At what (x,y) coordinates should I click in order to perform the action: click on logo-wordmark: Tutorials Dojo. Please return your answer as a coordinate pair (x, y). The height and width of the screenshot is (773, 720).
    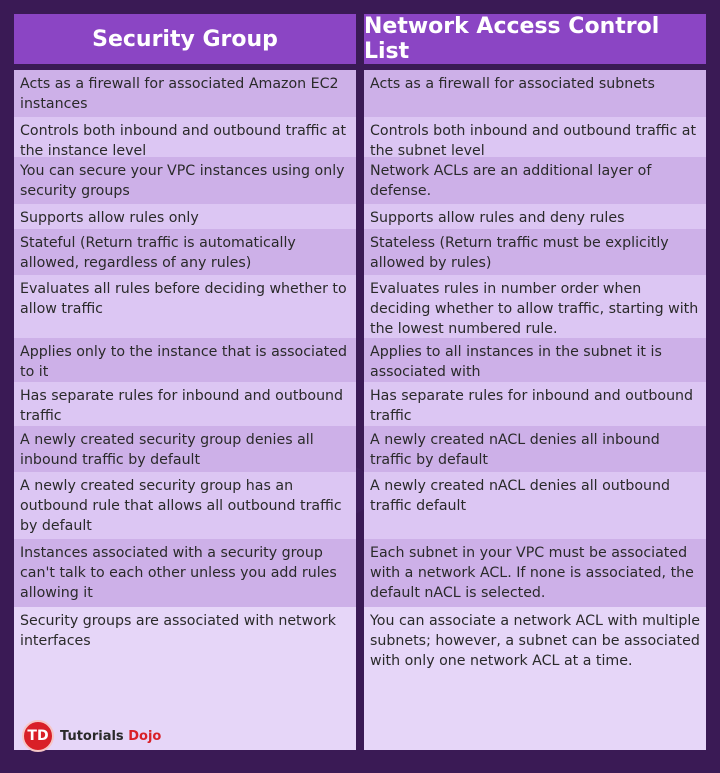
    Looking at the image, I should click on (110, 736).